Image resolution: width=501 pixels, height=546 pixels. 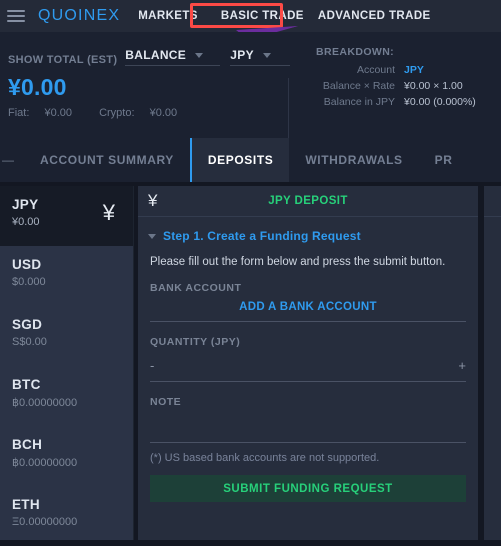 What do you see at coordinates (66, 456) in the screenshot?
I see `currency-item-bch: BCH ฿0.00000000` at bounding box center [66, 456].